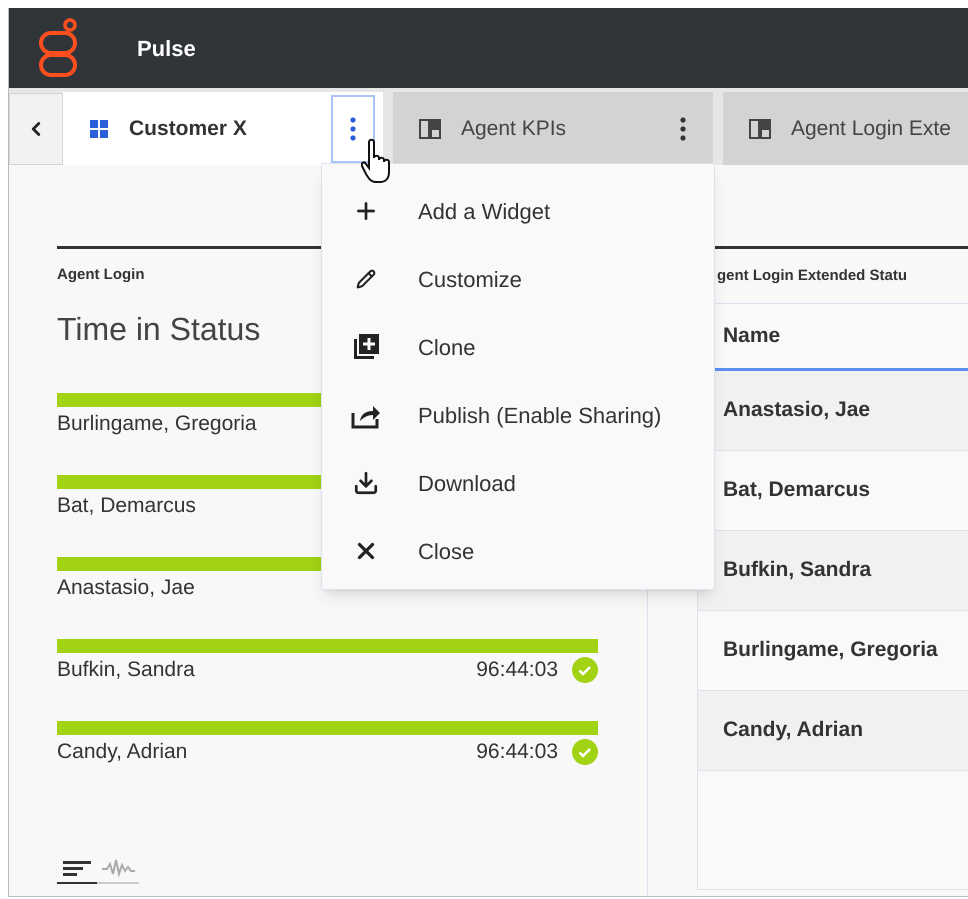 Image resolution: width=968 pixels, height=899 pixels. What do you see at coordinates (518, 483) in the screenshot?
I see `menu-item: Download` at bounding box center [518, 483].